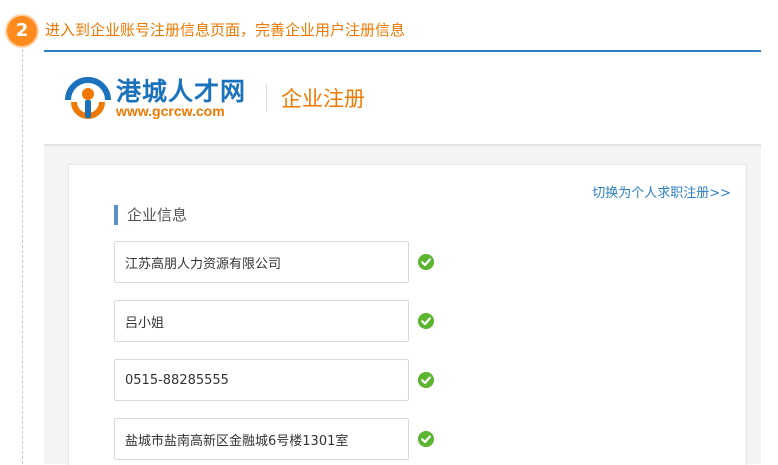 This screenshot has width=778, height=465. I want to click on company-name-input, so click(261, 262).